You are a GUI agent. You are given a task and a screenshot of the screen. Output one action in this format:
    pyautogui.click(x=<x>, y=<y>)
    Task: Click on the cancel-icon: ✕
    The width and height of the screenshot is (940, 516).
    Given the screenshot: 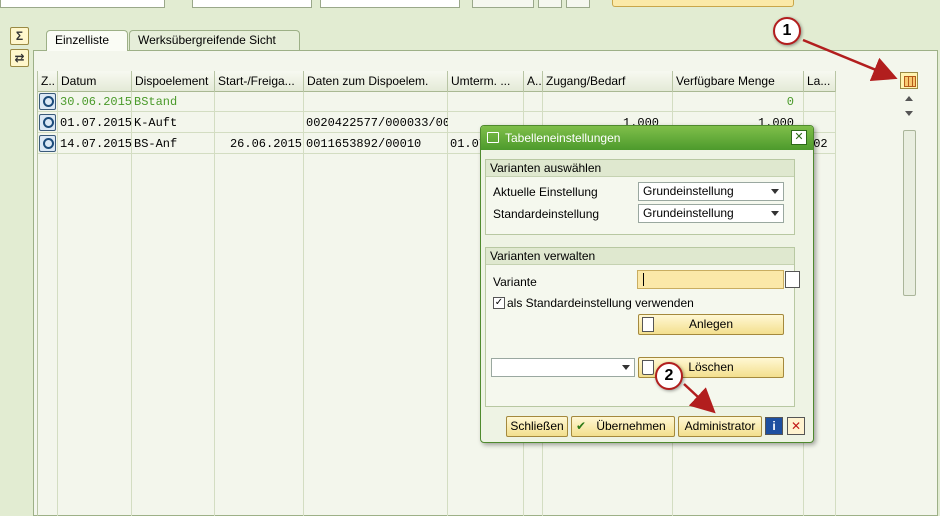 What is the action you would take?
    pyautogui.click(x=796, y=426)
    